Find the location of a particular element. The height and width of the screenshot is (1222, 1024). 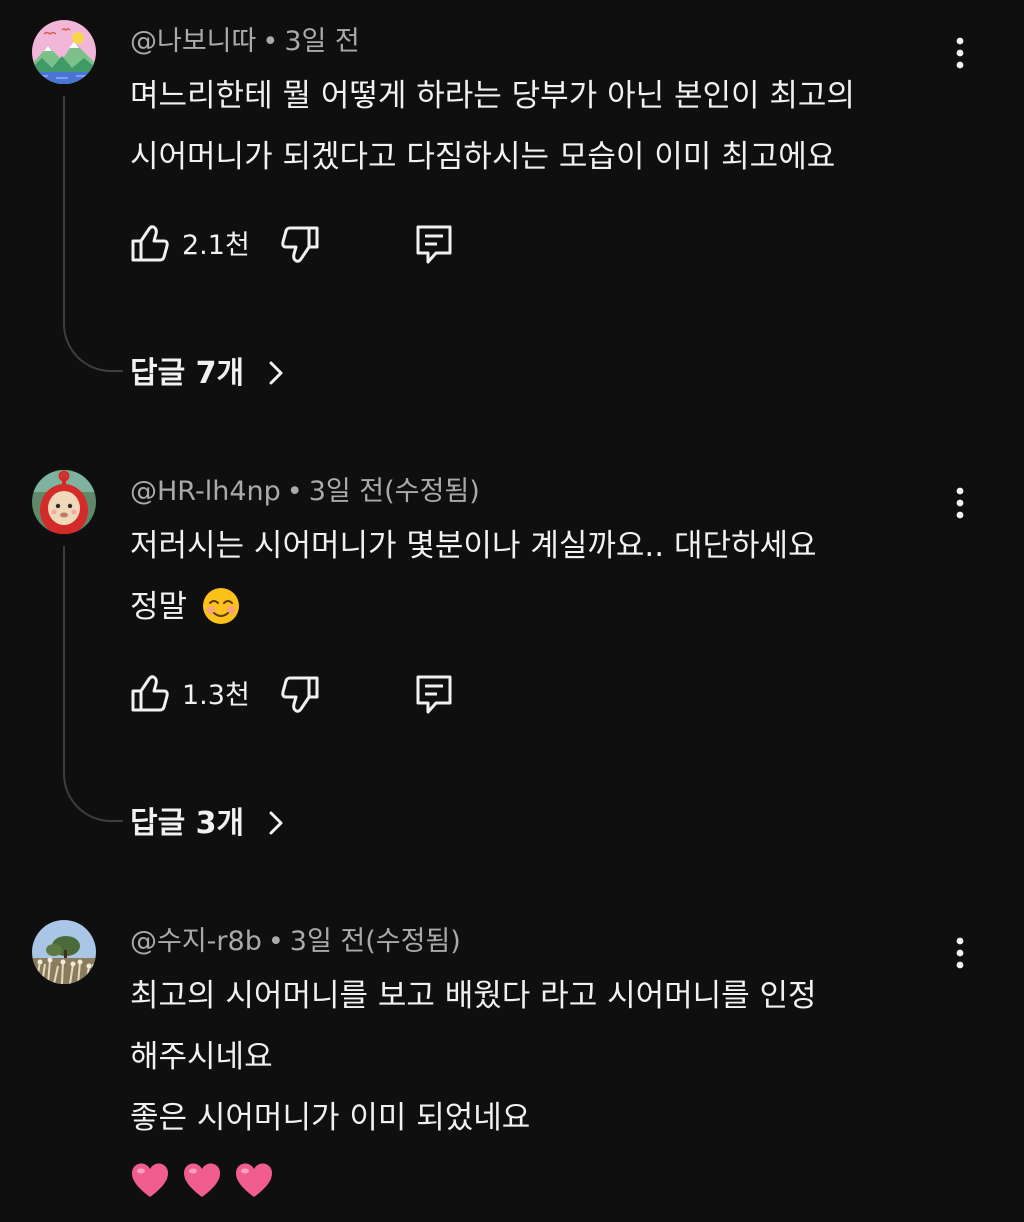

comment-author: @나보니따 is located at coordinates (193, 41).